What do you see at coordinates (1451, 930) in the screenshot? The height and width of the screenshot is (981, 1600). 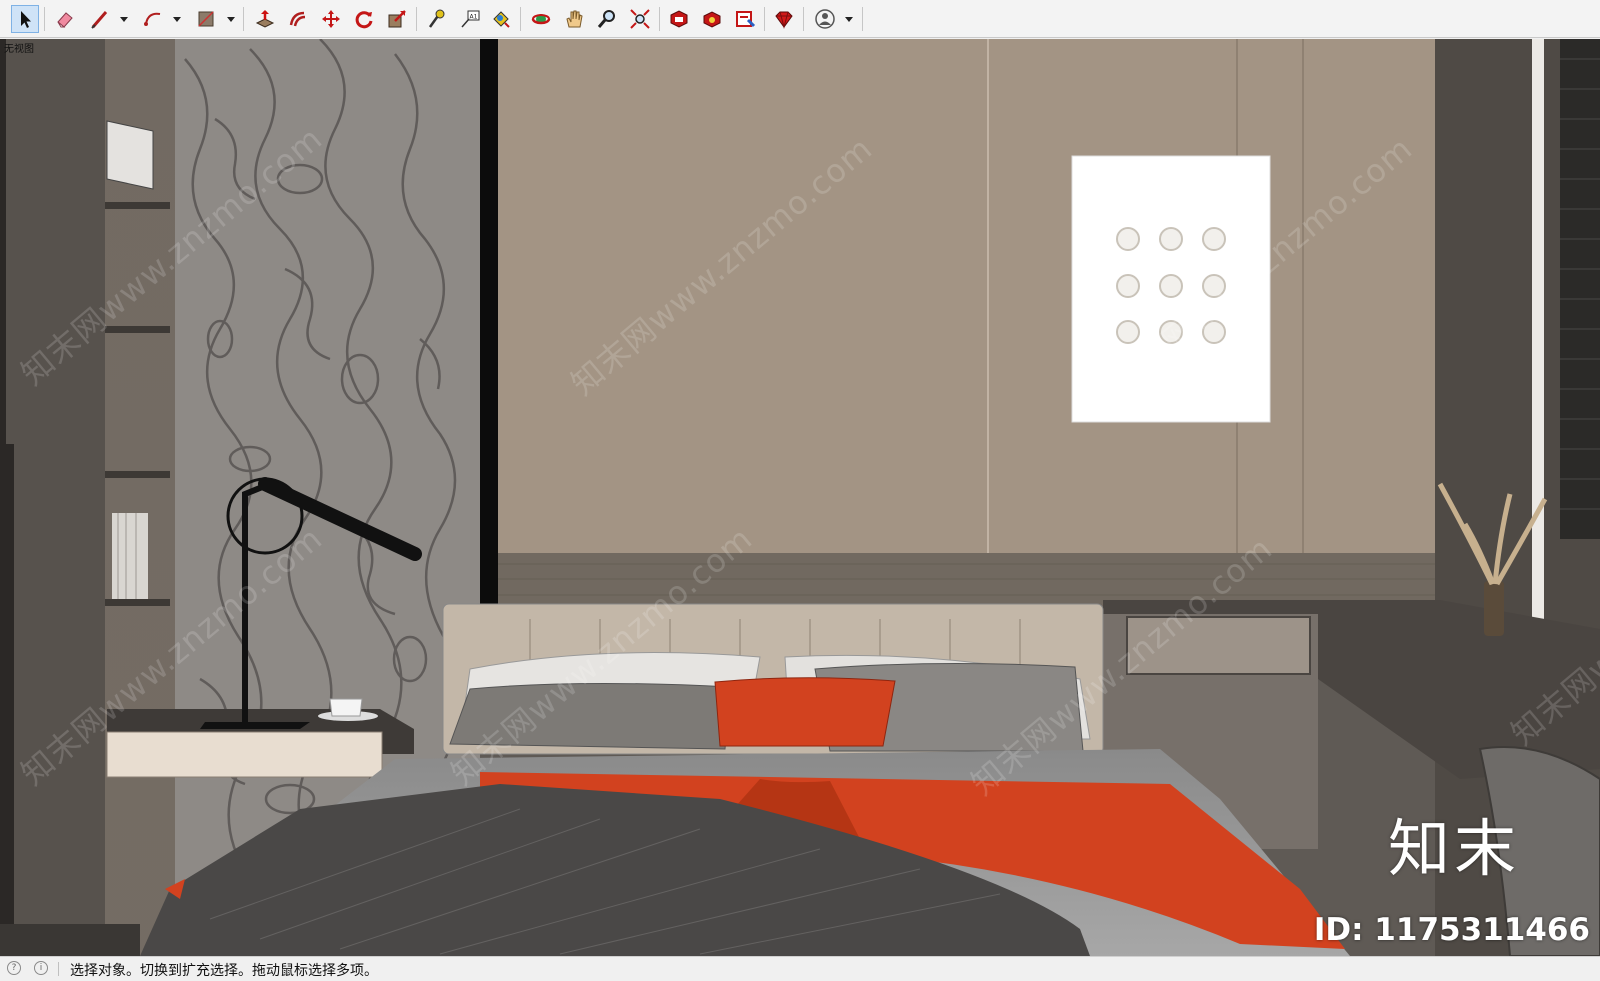 I see `asset-id-label: ID: 1175311466` at bounding box center [1451, 930].